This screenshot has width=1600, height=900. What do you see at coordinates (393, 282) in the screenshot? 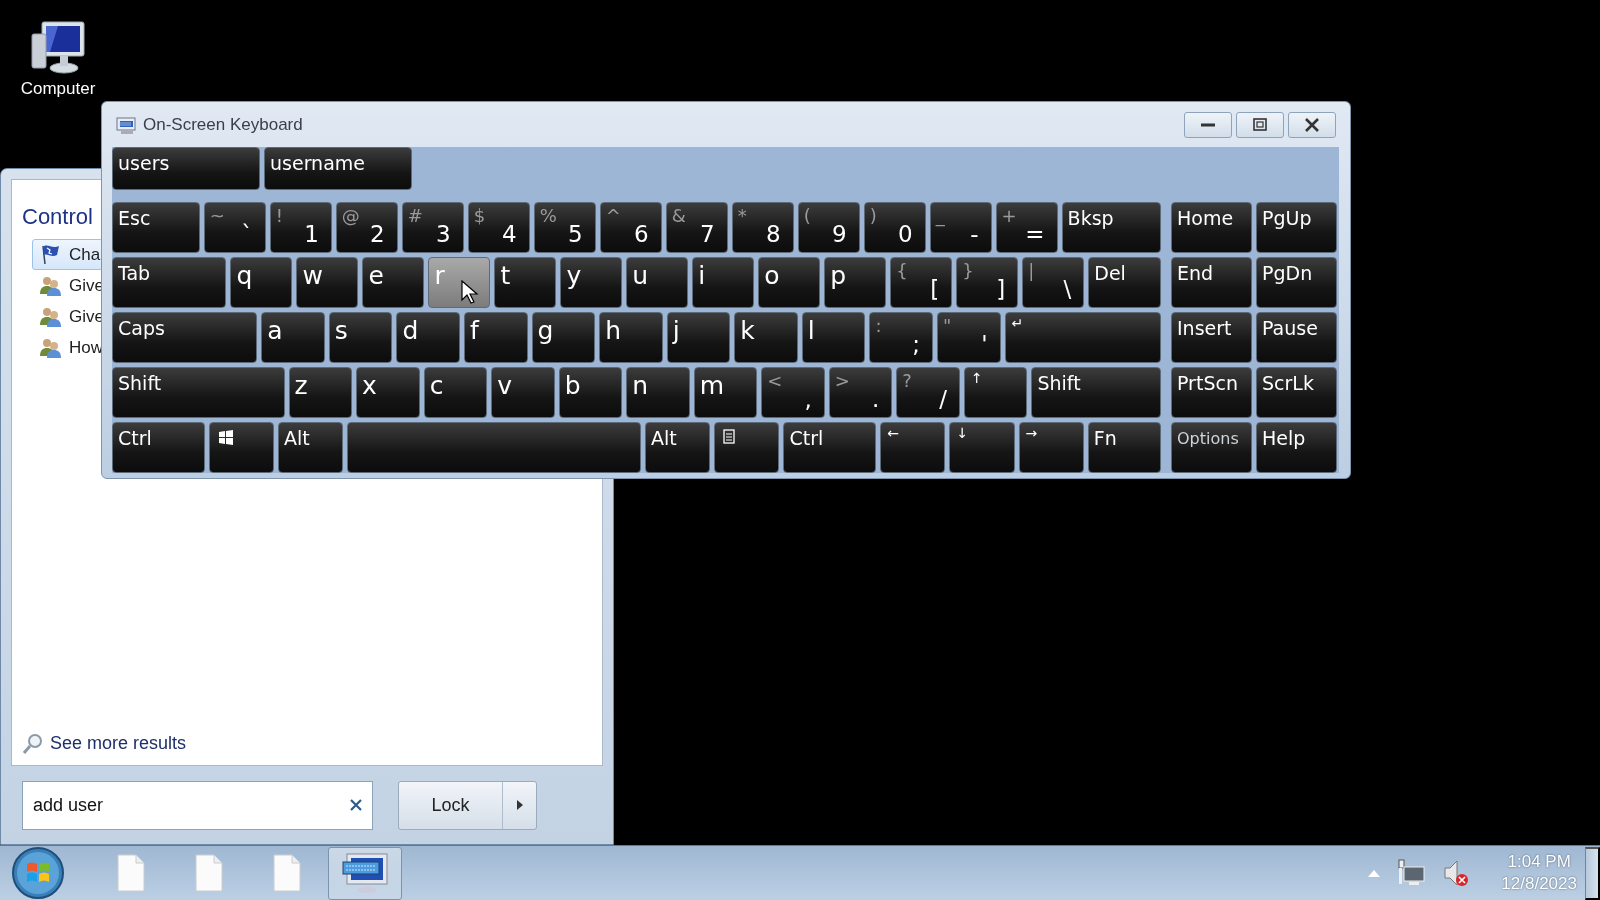
I see `letter-key: e` at bounding box center [393, 282].